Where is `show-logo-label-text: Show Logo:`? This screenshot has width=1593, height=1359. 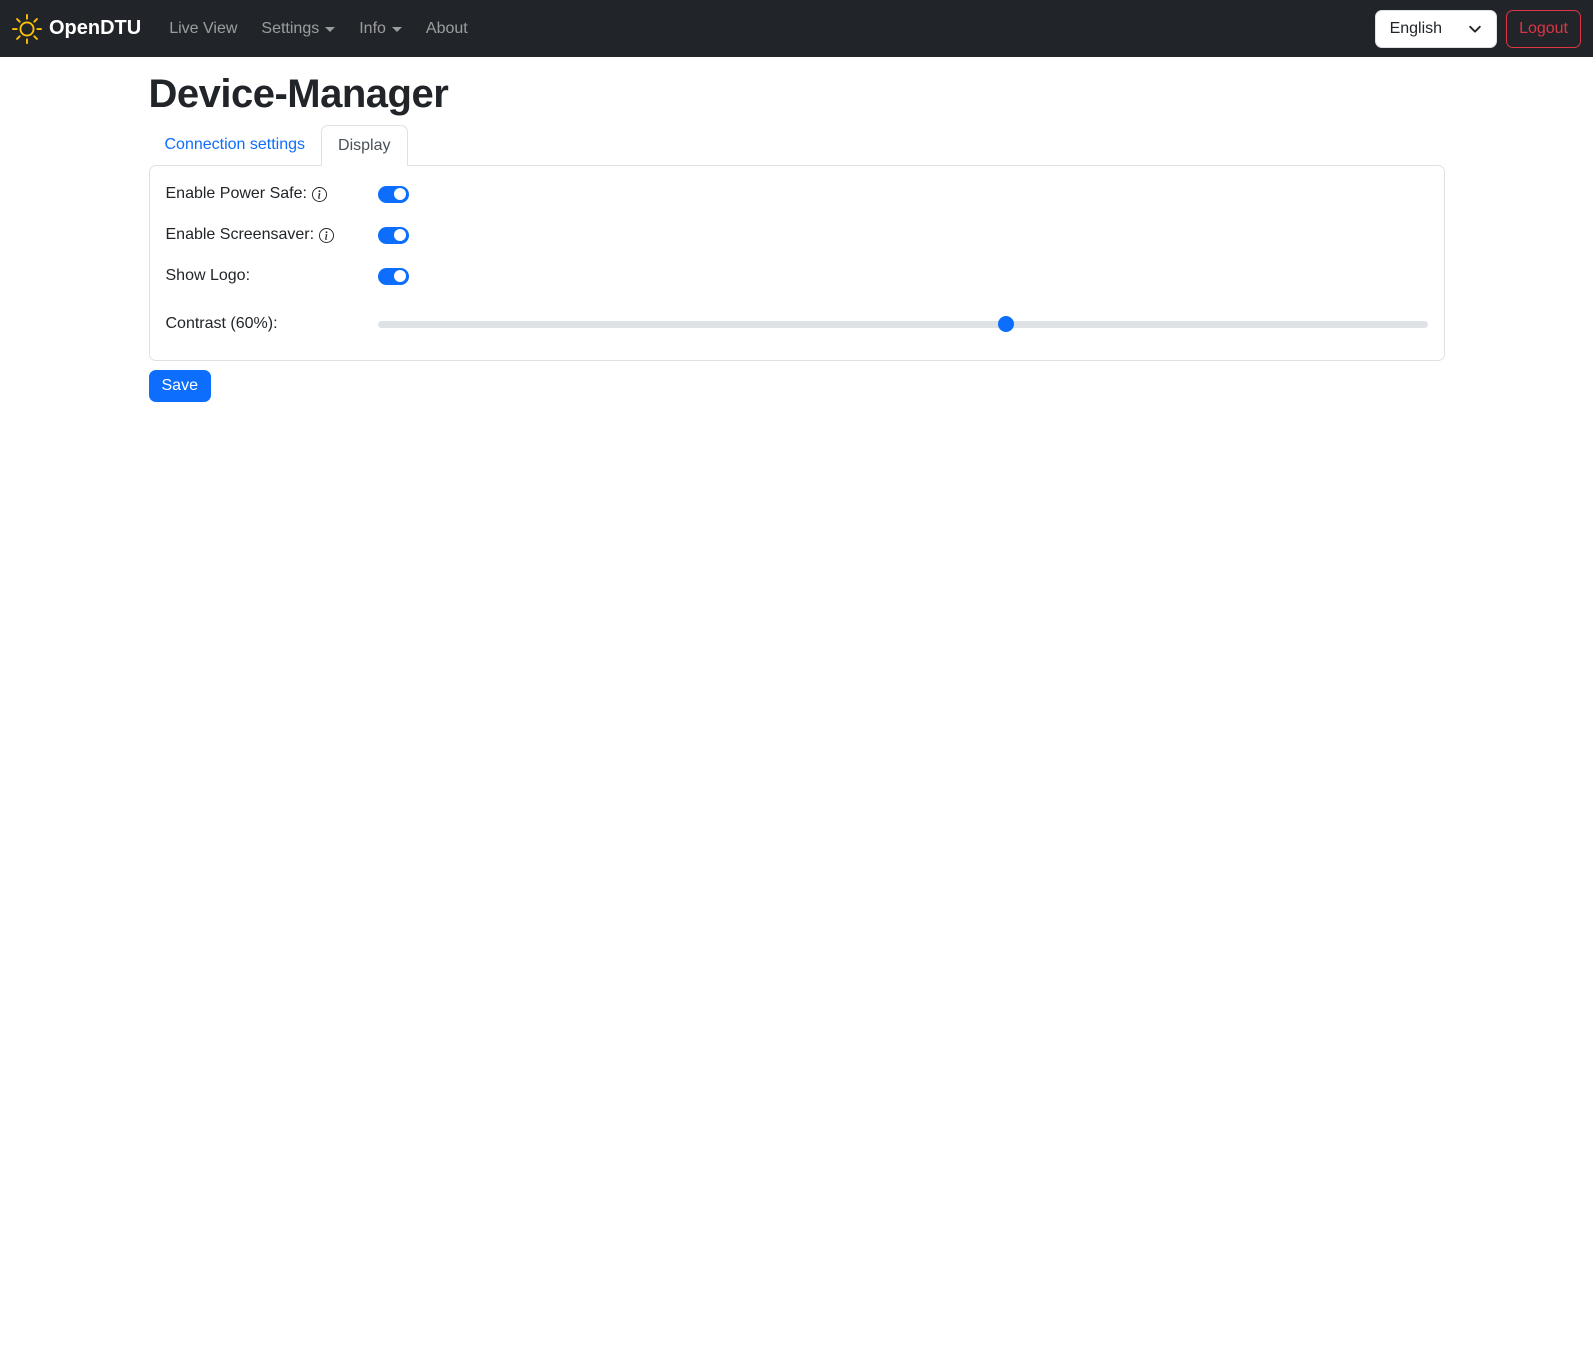
show-logo-label-text: Show Logo: is located at coordinates (208, 275).